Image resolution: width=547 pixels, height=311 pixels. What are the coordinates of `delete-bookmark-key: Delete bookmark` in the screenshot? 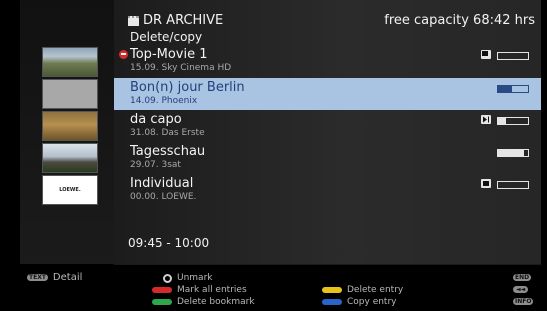 It's located at (203, 302).